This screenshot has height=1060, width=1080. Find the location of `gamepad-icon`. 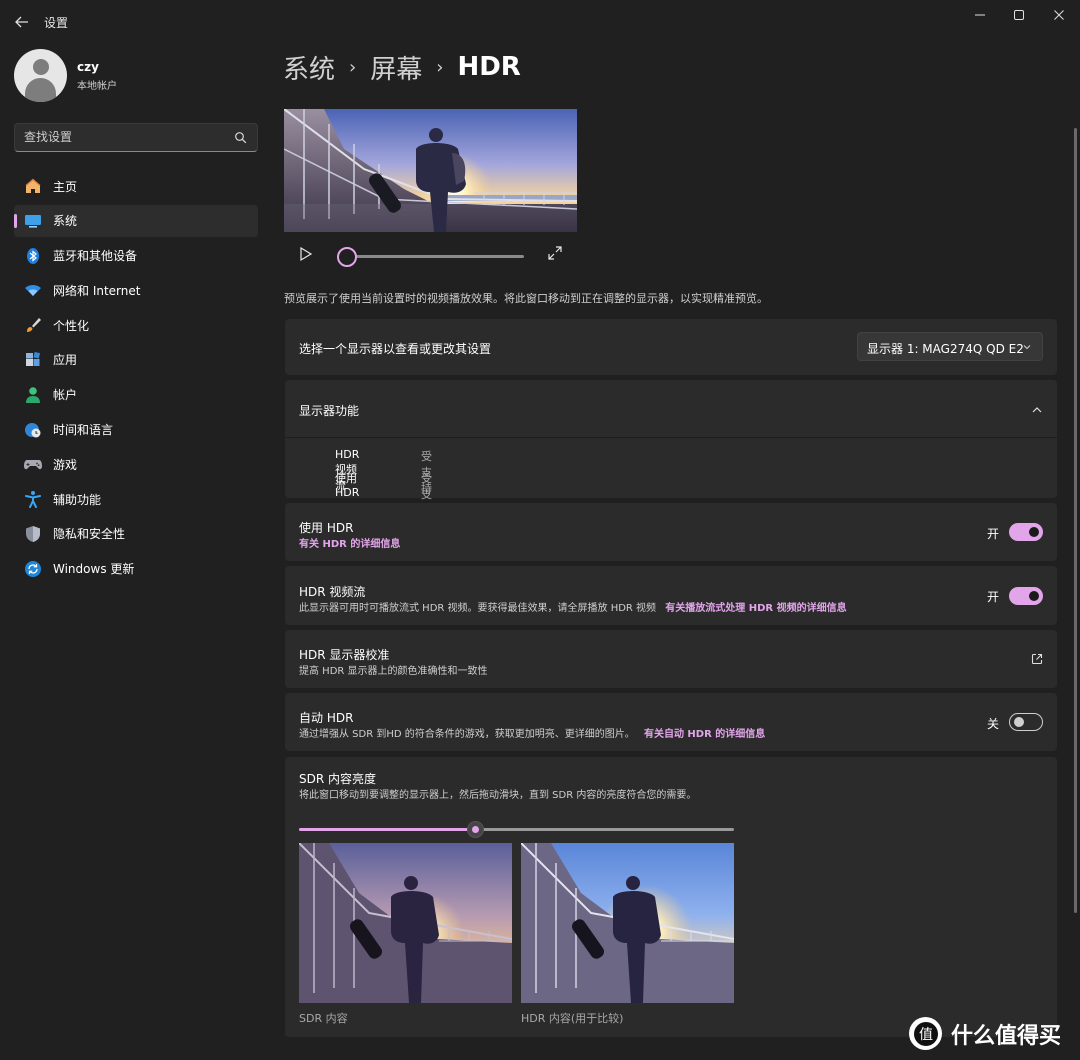

gamepad-icon is located at coordinates (33, 464).